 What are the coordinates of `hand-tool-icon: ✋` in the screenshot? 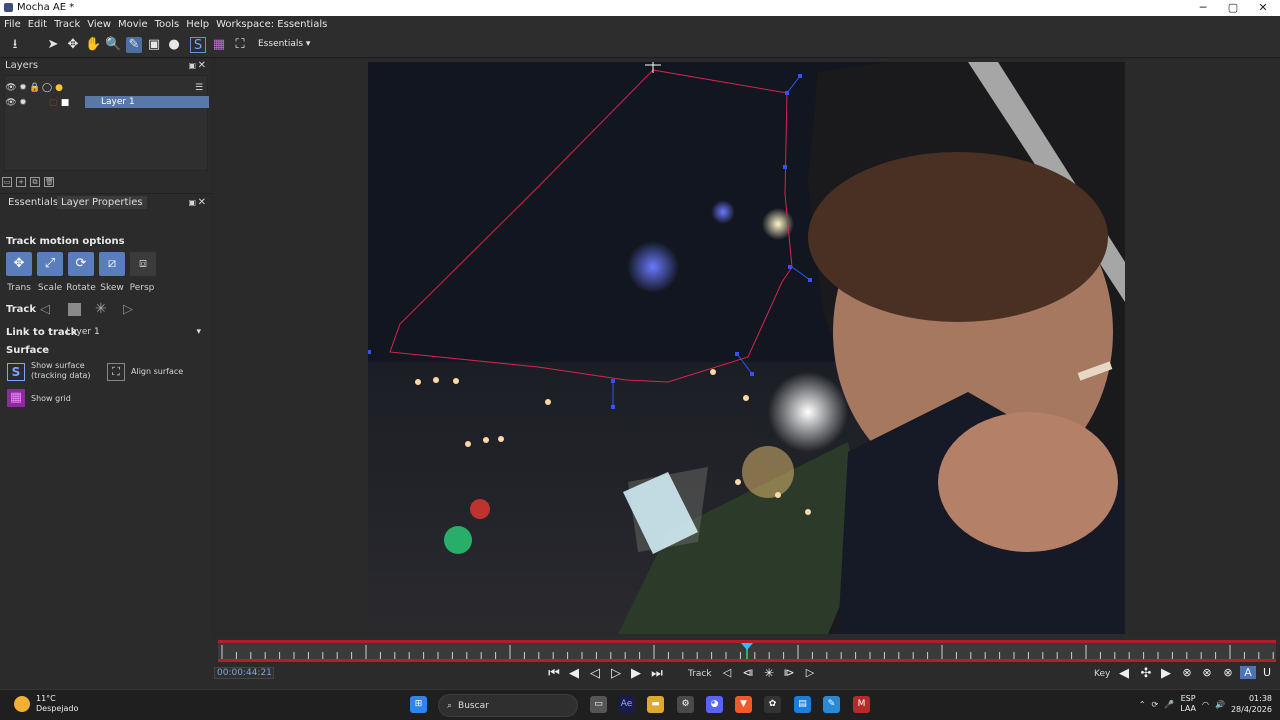 It's located at (93, 45).